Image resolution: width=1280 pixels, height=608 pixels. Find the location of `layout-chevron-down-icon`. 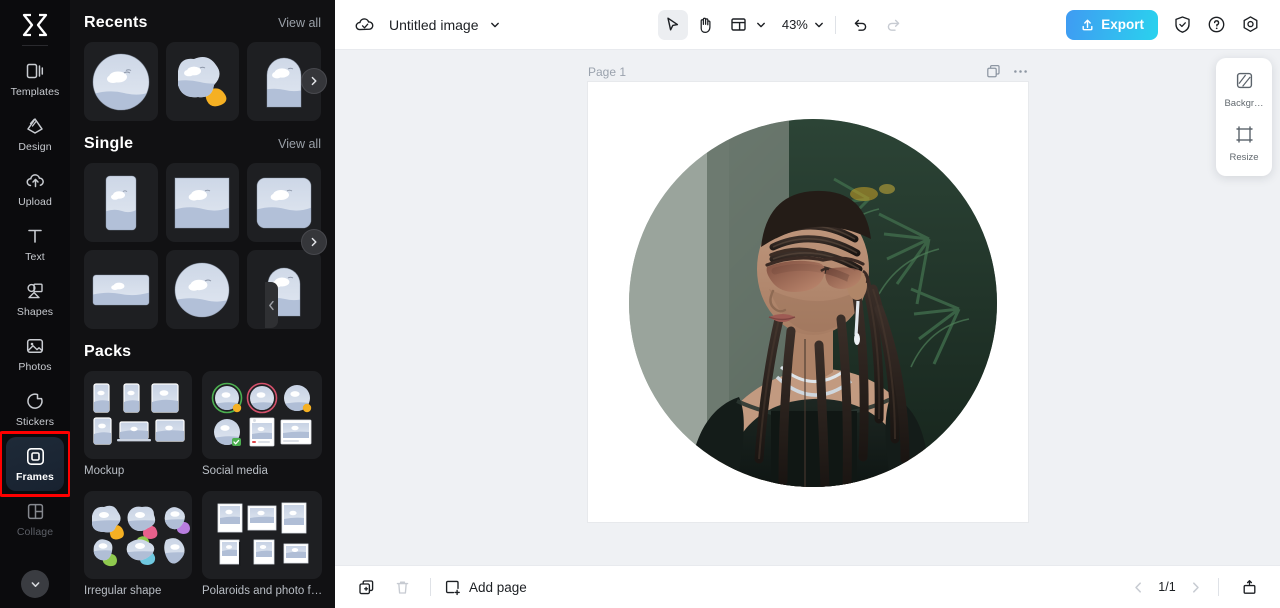

layout-chevron-down-icon is located at coordinates (761, 25).